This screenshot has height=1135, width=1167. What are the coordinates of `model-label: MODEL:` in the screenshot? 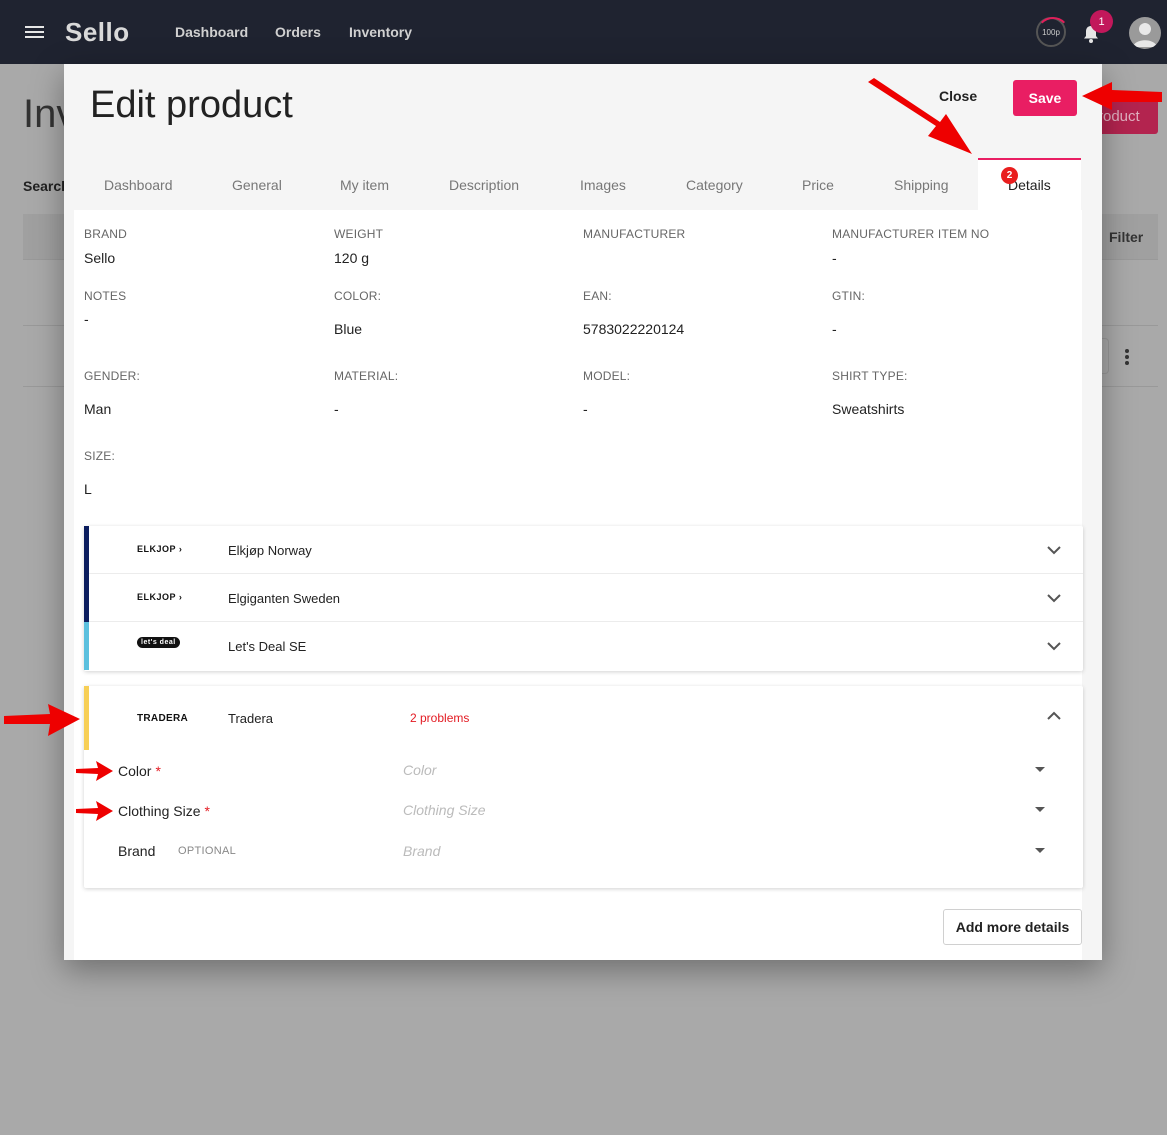 It's located at (607, 376).